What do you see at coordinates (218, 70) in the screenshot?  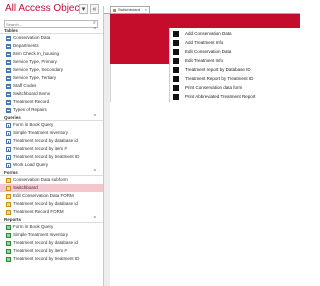 I see `switchboard-item-label: Treatment report by Database ID` at bounding box center [218, 70].